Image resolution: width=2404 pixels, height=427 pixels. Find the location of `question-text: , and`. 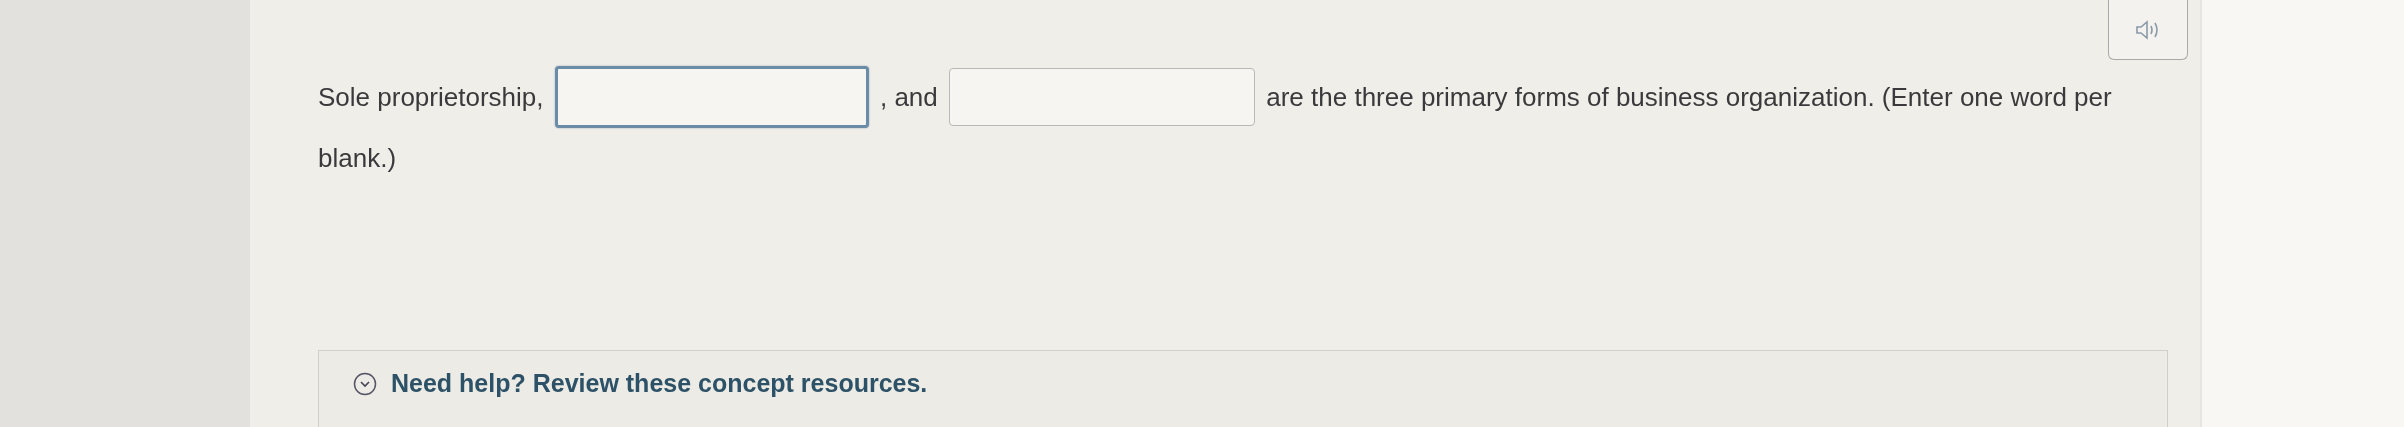

question-text: , and is located at coordinates (908, 97).